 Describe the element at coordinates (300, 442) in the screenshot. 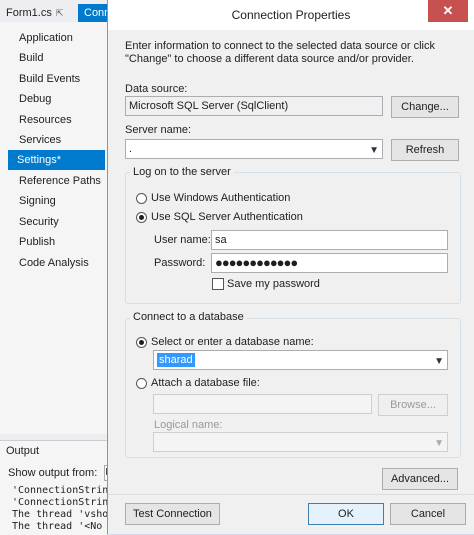

I see `logical-name-combobox: ▼` at that location.